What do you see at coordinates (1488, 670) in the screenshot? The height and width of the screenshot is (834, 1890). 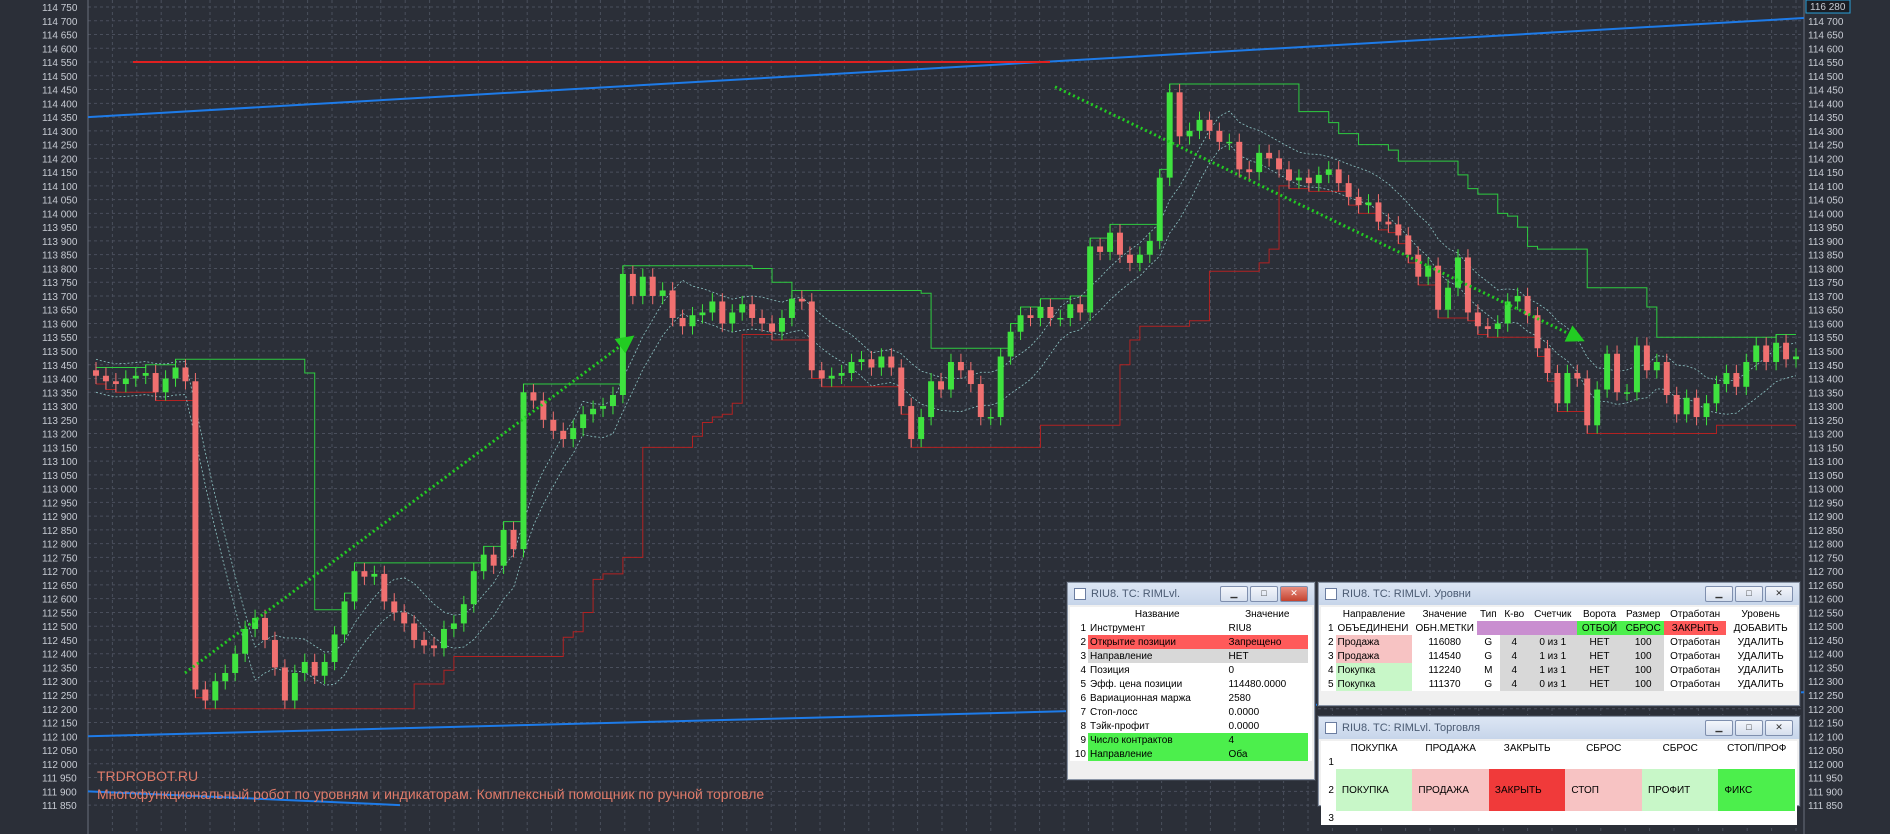 I see `level-cell: M` at bounding box center [1488, 670].